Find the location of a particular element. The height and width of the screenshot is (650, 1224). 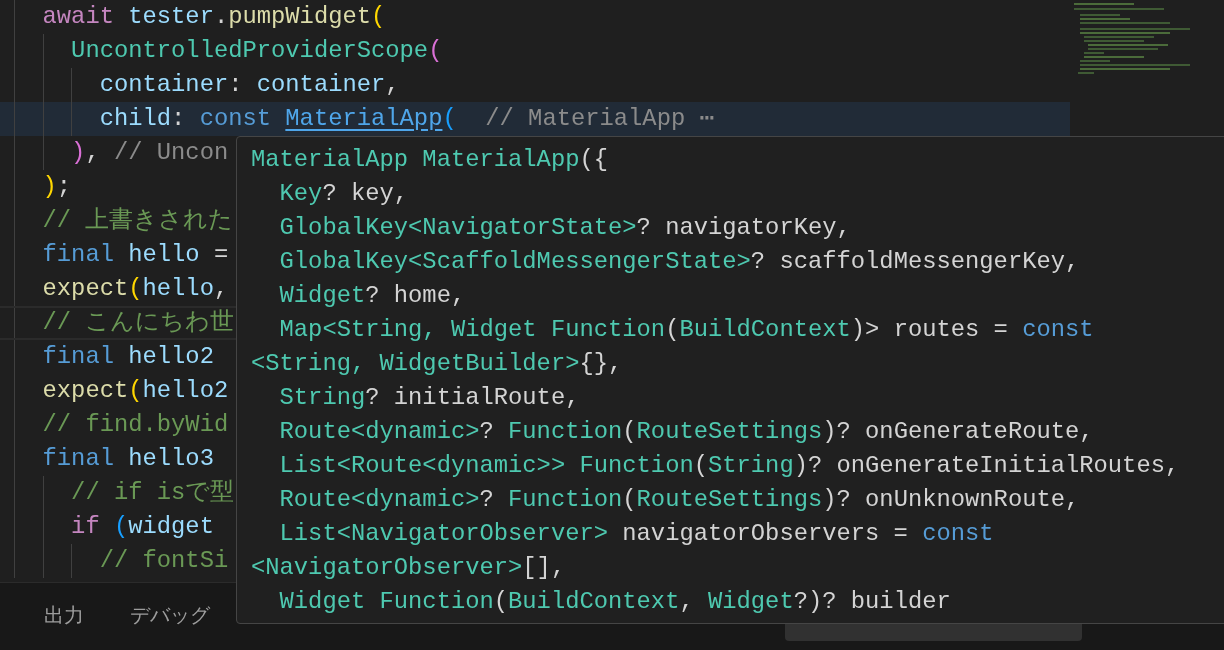

signature-line: String? initialRoute, is located at coordinates (429, 398).